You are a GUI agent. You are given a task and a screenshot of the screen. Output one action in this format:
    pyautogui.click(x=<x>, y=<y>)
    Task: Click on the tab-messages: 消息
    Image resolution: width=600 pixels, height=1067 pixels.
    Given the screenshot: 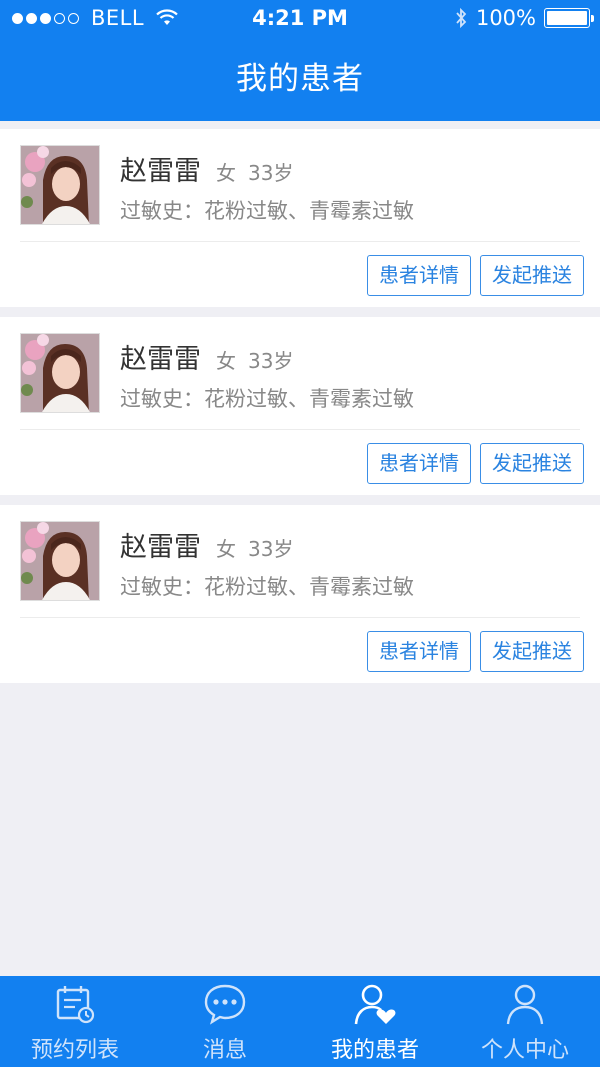 What is the action you would take?
    pyautogui.click(x=225, y=1021)
    